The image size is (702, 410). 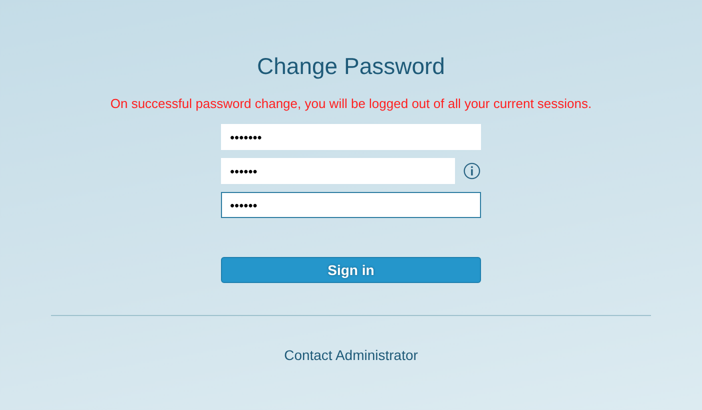 What do you see at coordinates (351, 137) in the screenshot?
I see `password-field: •••••••` at bounding box center [351, 137].